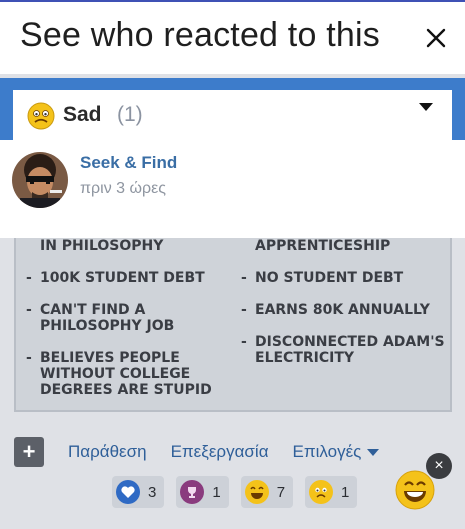 This screenshot has height=529, width=465. I want to click on close-button, so click(436, 38).